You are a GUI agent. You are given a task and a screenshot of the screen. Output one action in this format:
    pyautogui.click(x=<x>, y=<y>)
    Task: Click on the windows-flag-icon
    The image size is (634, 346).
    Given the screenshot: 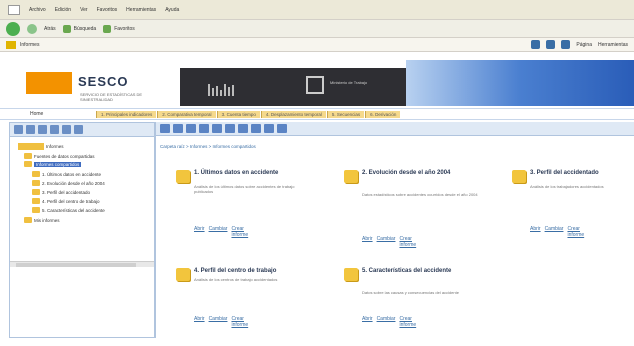 What is the action you would take?
    pyautogui.click(x=14, y=9)
    